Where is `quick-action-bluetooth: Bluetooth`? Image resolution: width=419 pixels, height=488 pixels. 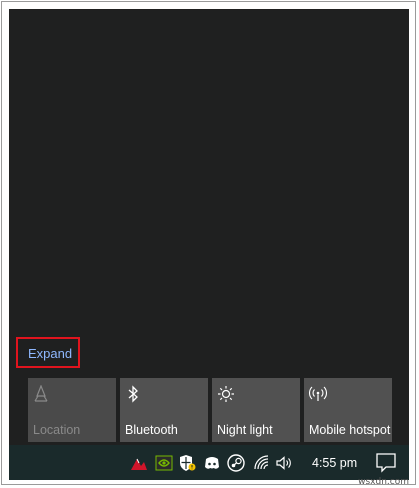 quick-action-bluetooth: Bluetooth is located at coordinates (164, 410).